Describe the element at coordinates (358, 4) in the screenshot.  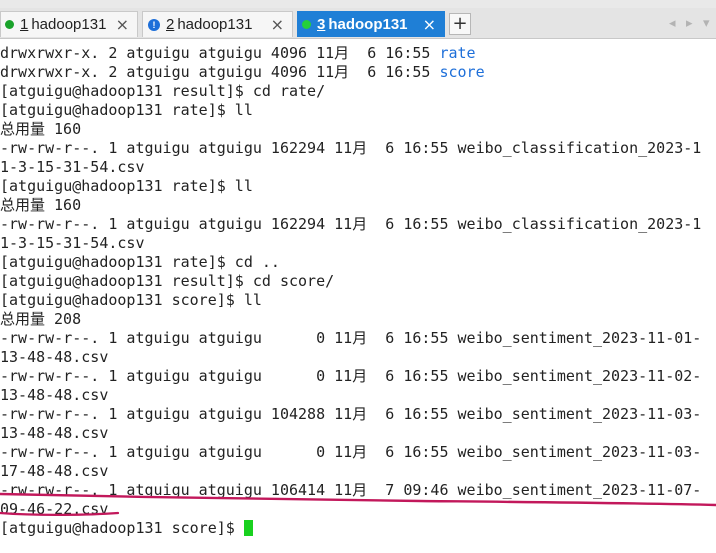
I see `window-title-strip` at that location.